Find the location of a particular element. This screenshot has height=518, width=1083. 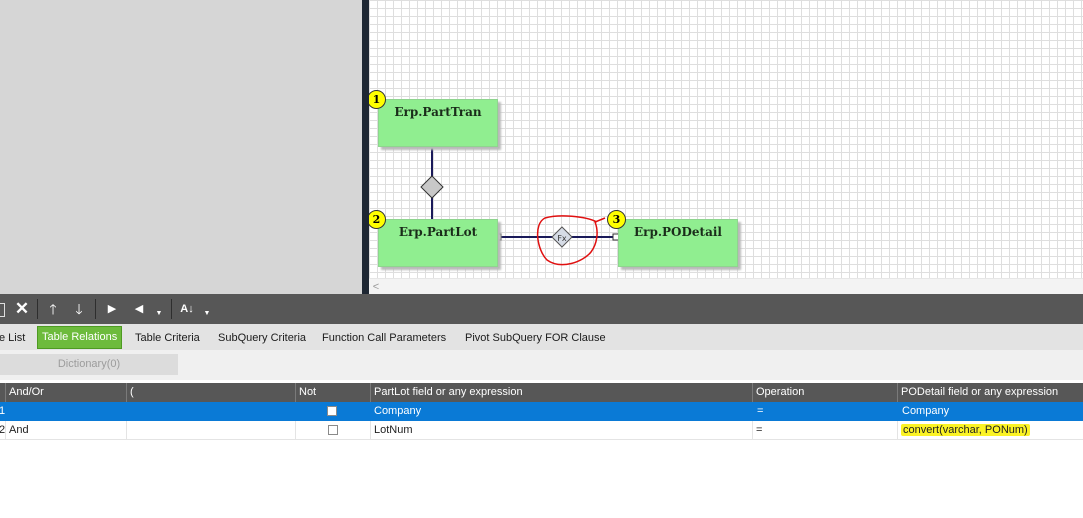

scroll-left-icon: < is located at coordinates (376, 287).